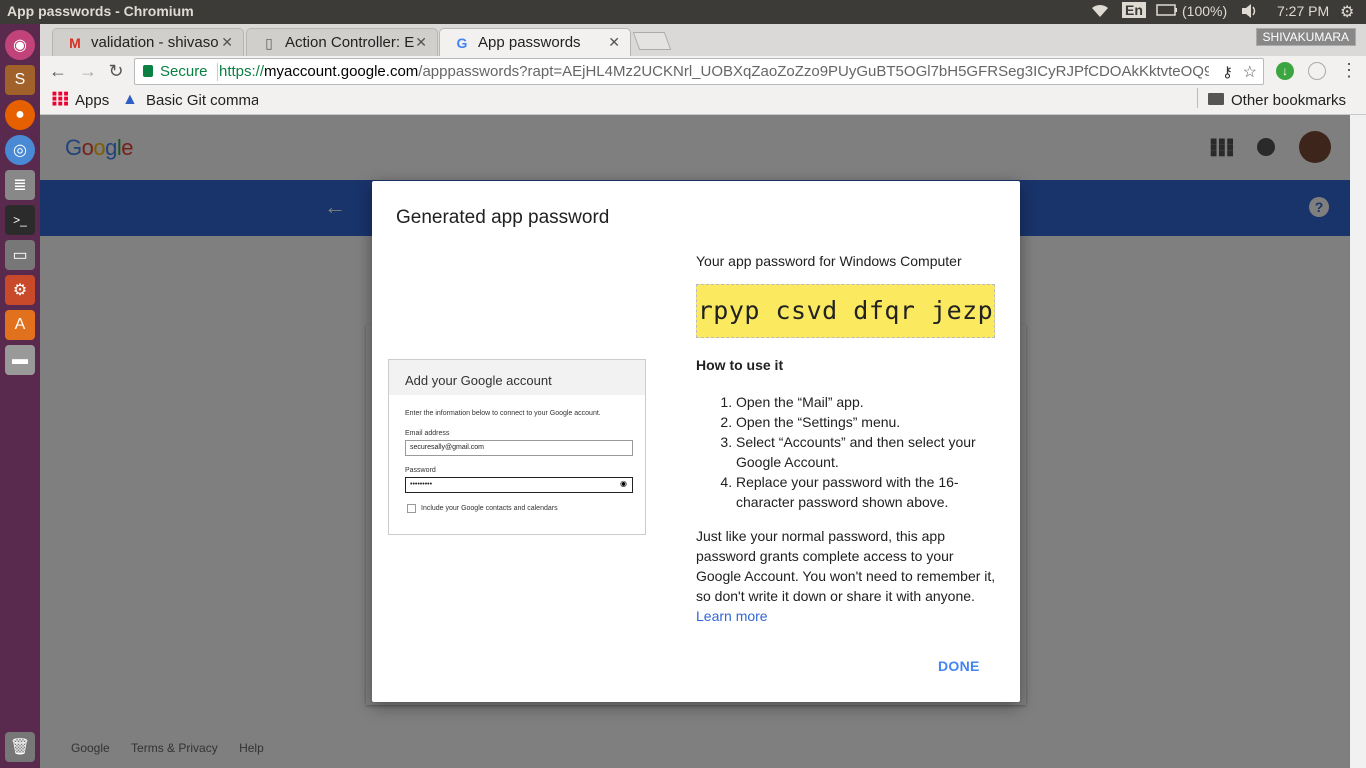 This screenshot has width=1366, height=768. Describe the element at coordinates (1227, 72) in the screenshot. I see `key-icon: ⚷` at that location.